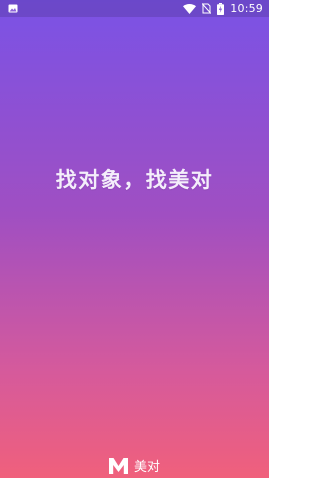 The width and height of the screenshot is (320, 478). Describe the element at coordinates (146, 467) in the screenshot. I see `brand-name: 美对` at that location.